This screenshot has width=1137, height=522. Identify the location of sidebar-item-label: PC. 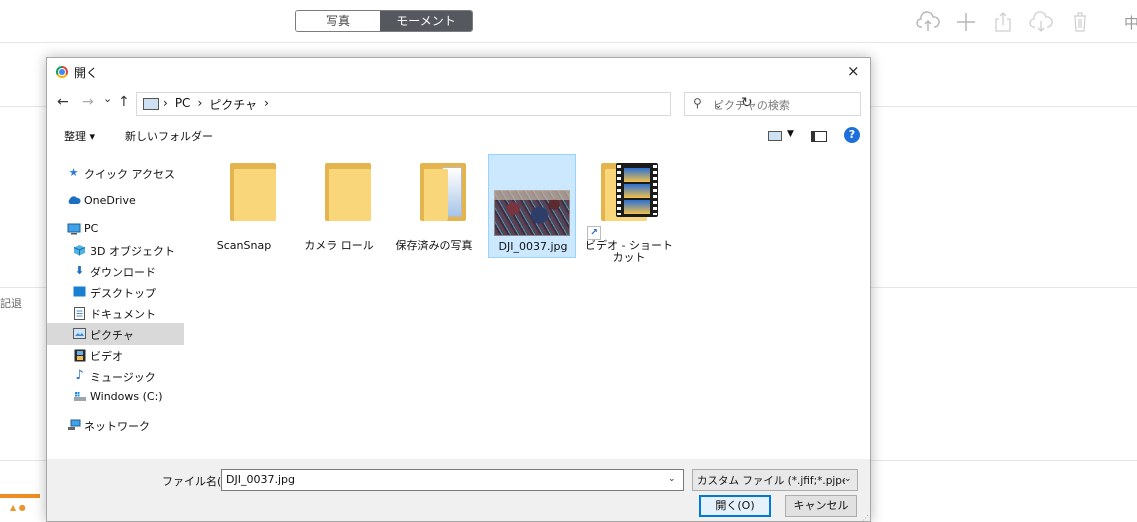
(91, 228).